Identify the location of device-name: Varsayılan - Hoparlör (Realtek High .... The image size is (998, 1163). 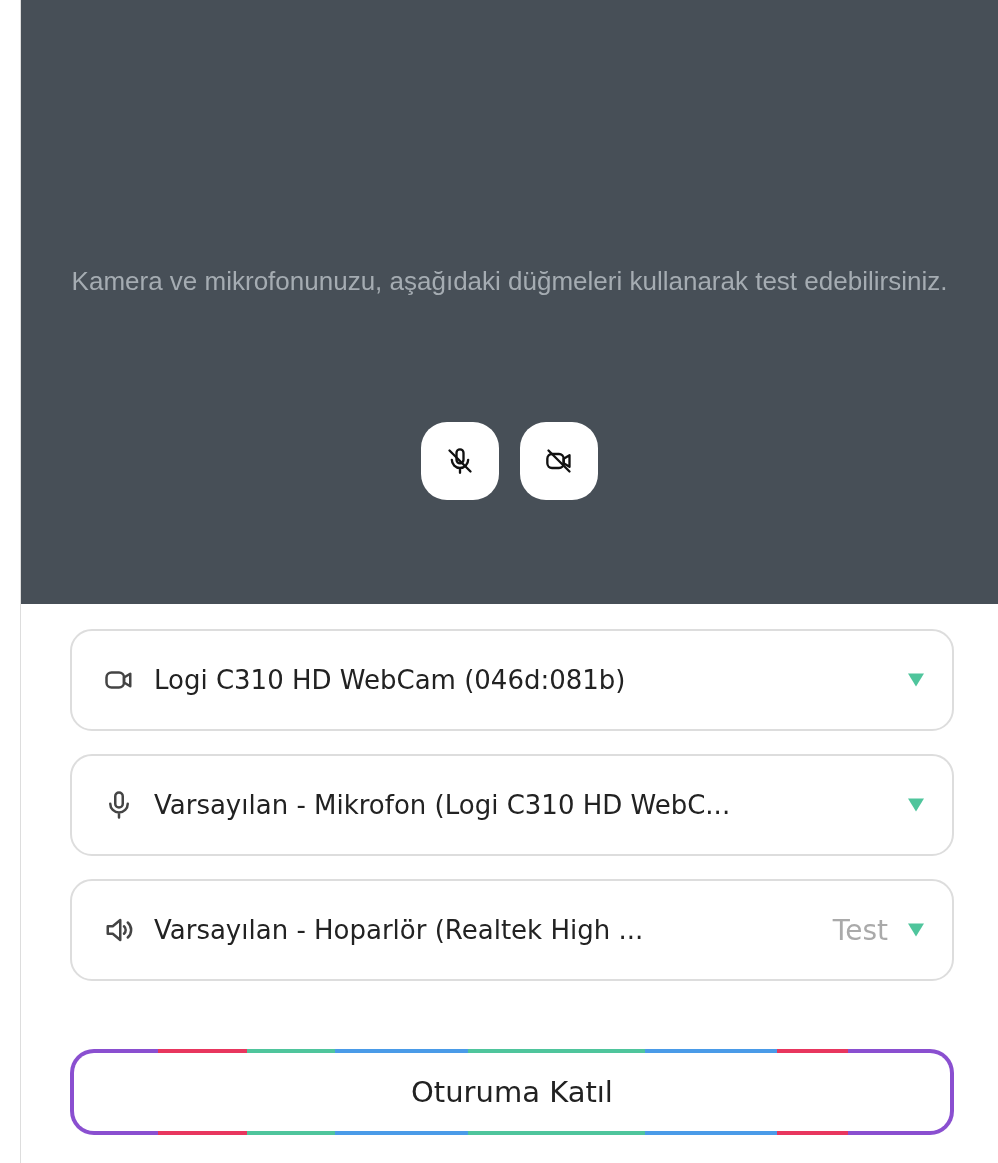
(399, 930).